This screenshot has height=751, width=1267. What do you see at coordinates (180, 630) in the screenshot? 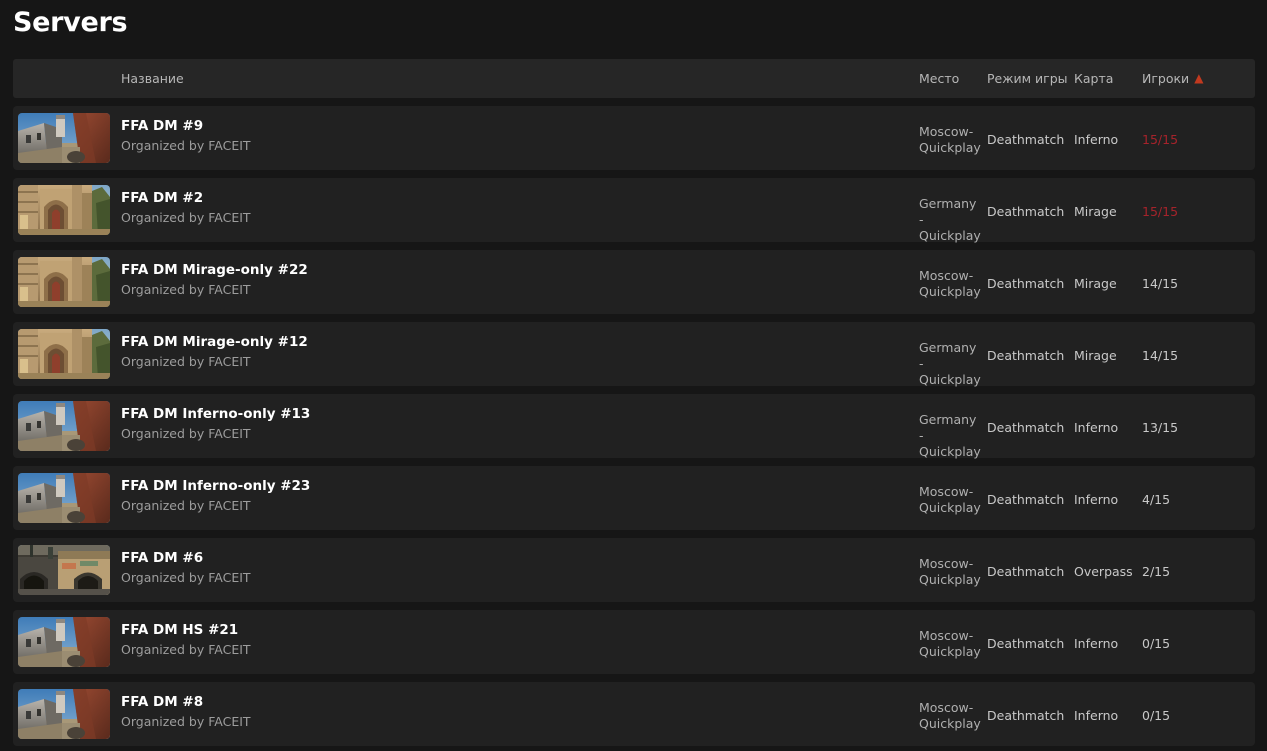
I see `server-name: FFA DM HS #21` at bounding box center [180, 630].